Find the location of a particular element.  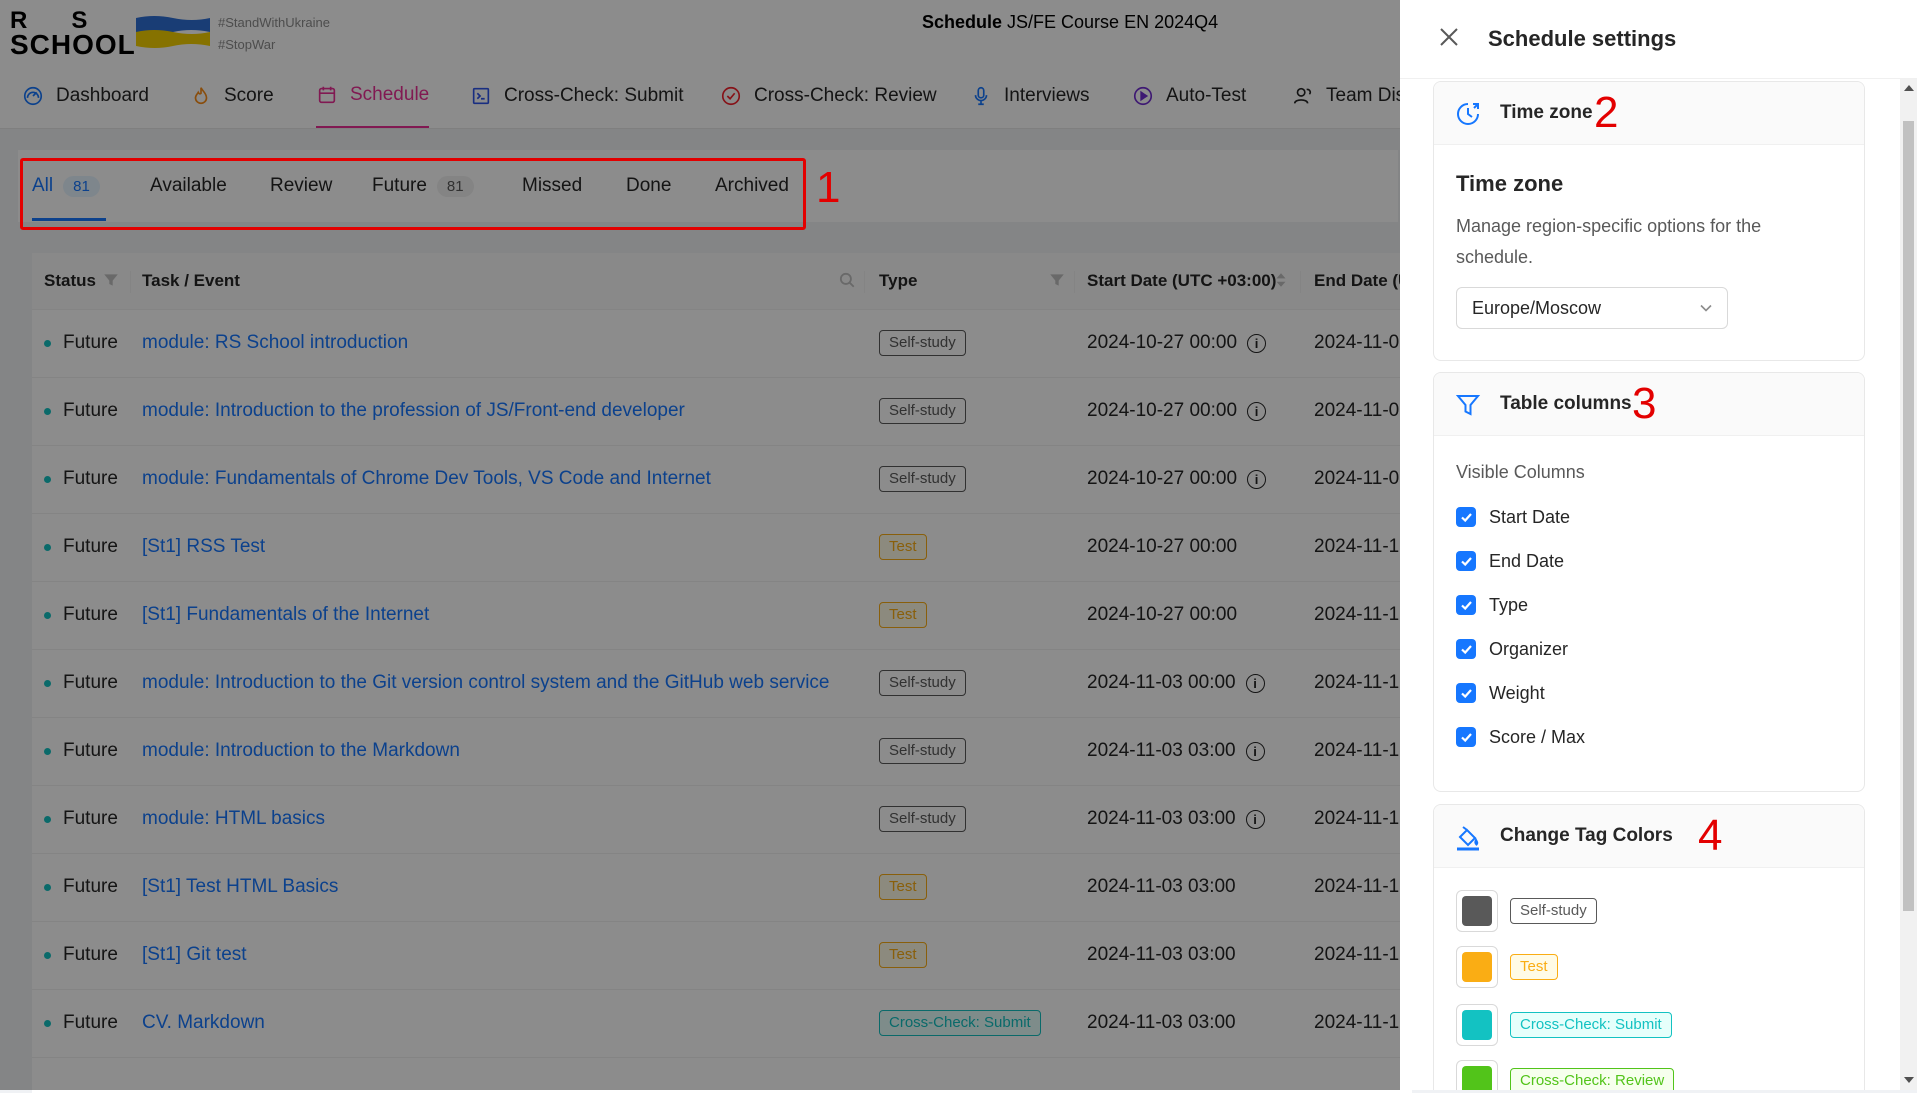

tag-color-row-cross-check-review: Cross-Check: Review is located at coordinates (1565, 1074).